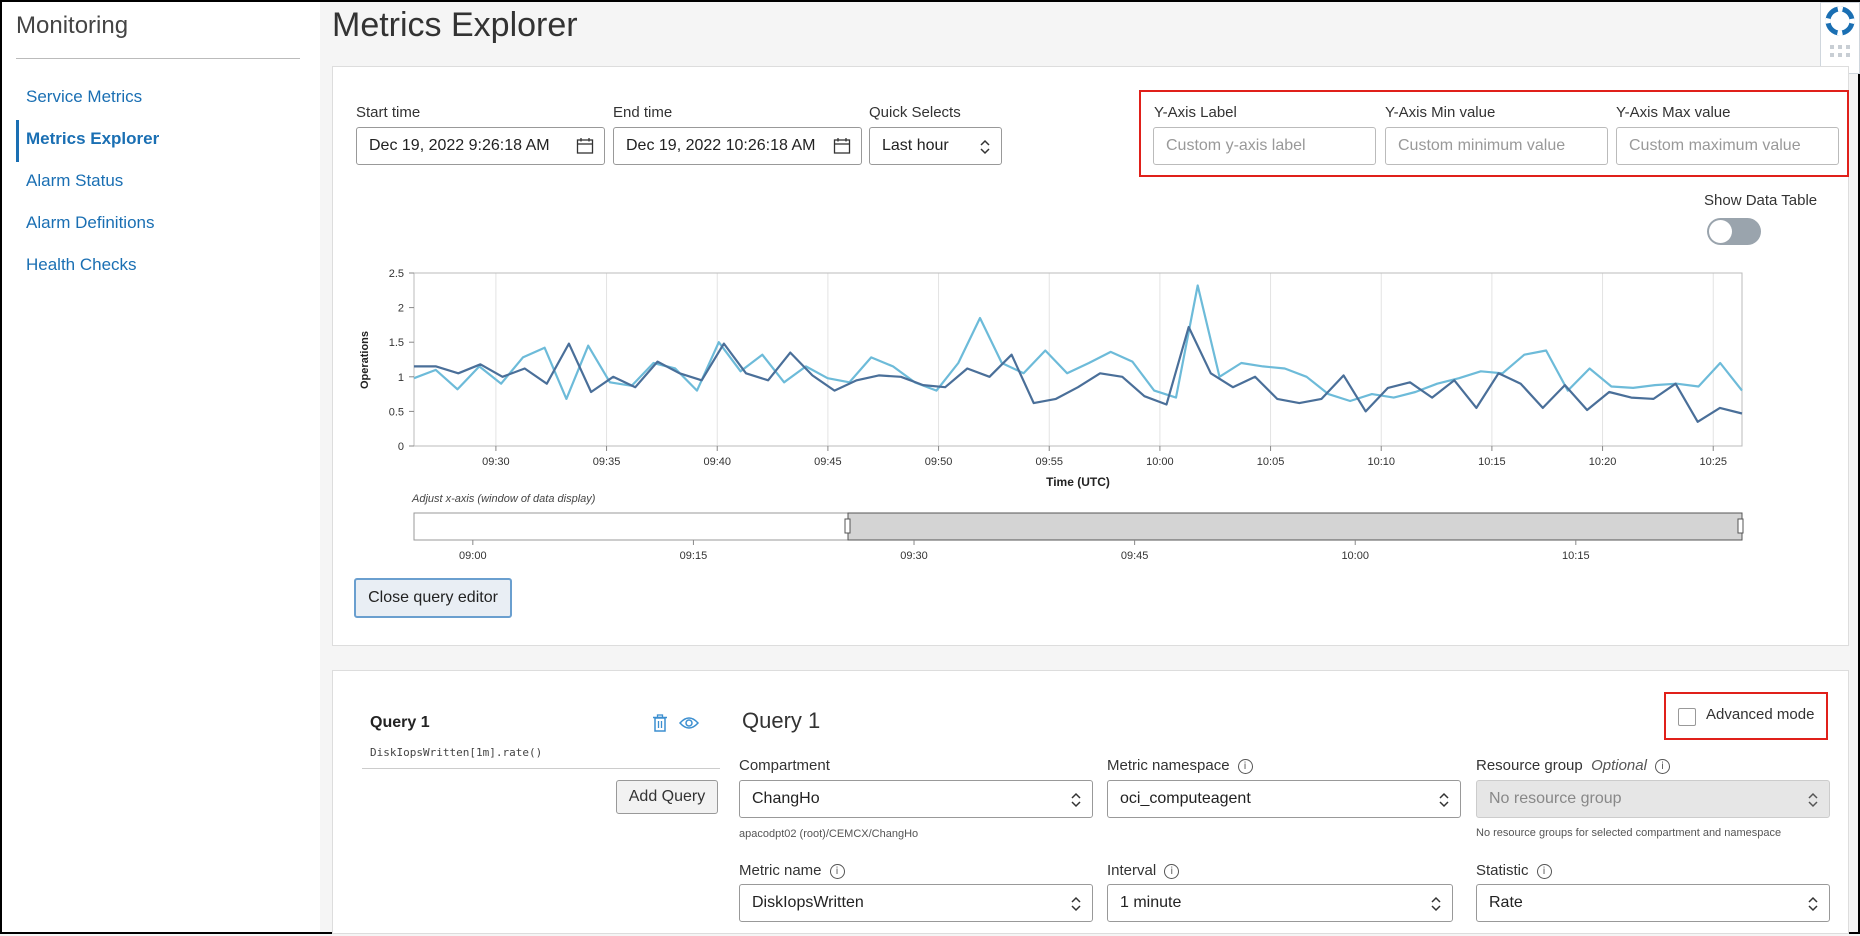  I want to click on add-query-button: Add Query, so click(667, 797).